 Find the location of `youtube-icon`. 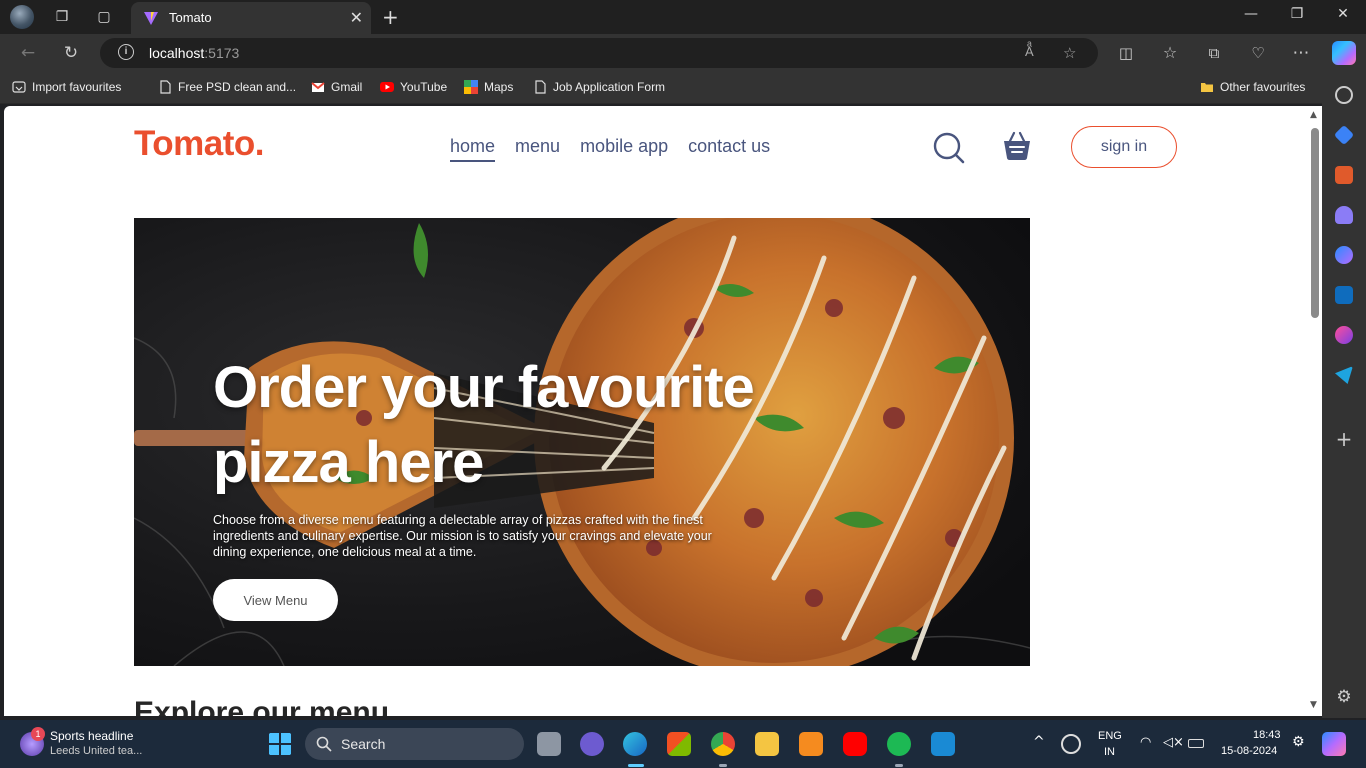

youtube-icon is located at coordinates (387, 87).